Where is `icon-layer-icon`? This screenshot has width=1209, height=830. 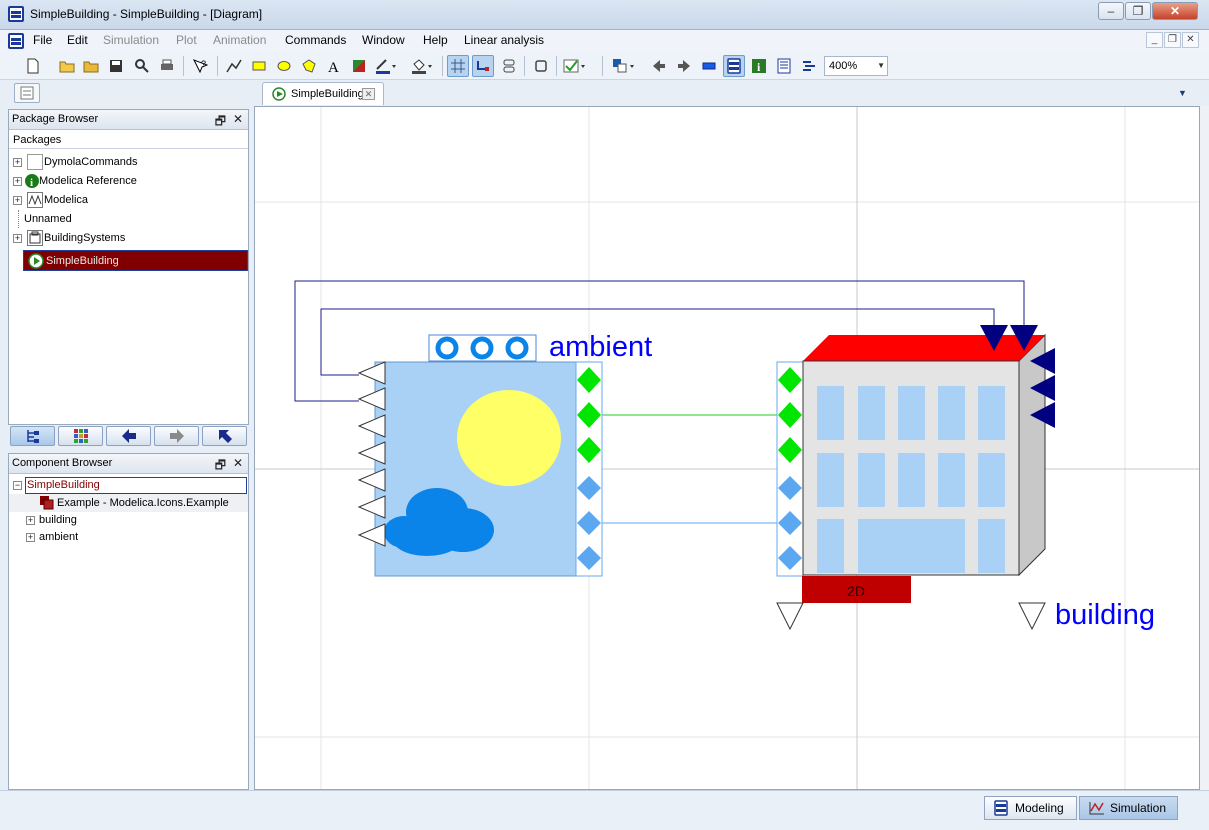
icon-layer-icon is located at coordinates (709, 66).